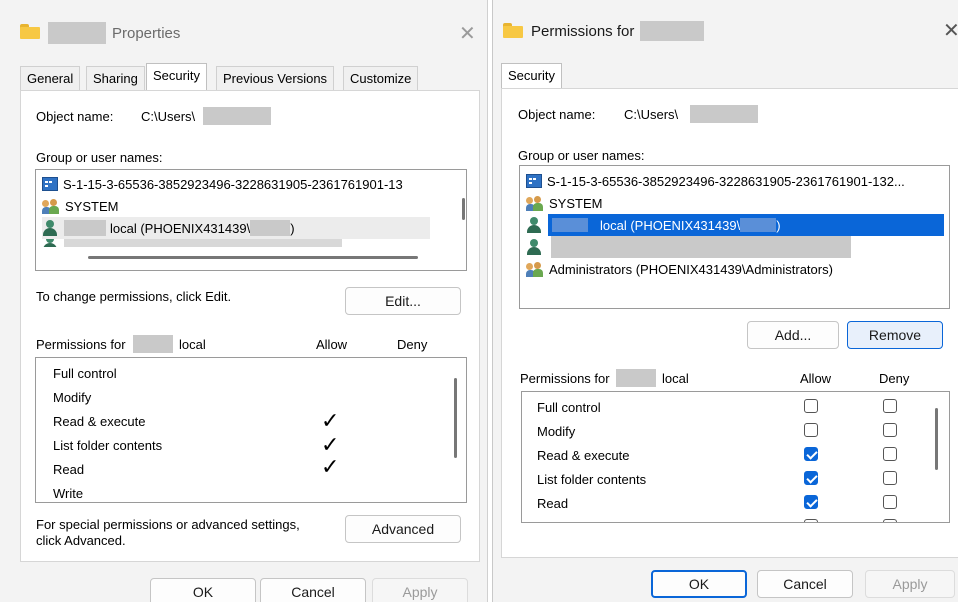 The width and height of the screenshot is (958, 602). I want to click on window-title: Permissions for, so click(583, 31).